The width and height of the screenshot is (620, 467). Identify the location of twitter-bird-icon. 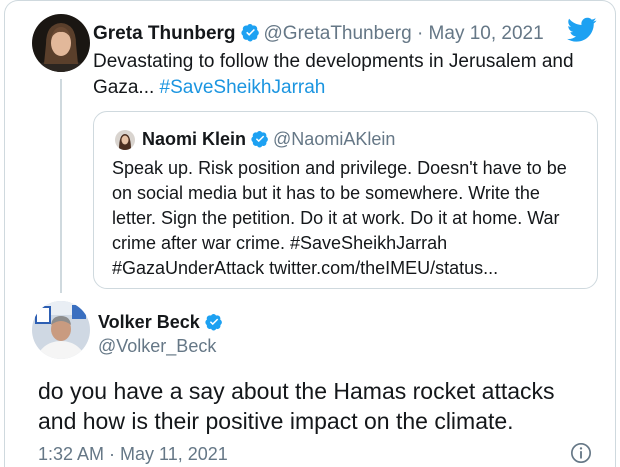
(582, 30).